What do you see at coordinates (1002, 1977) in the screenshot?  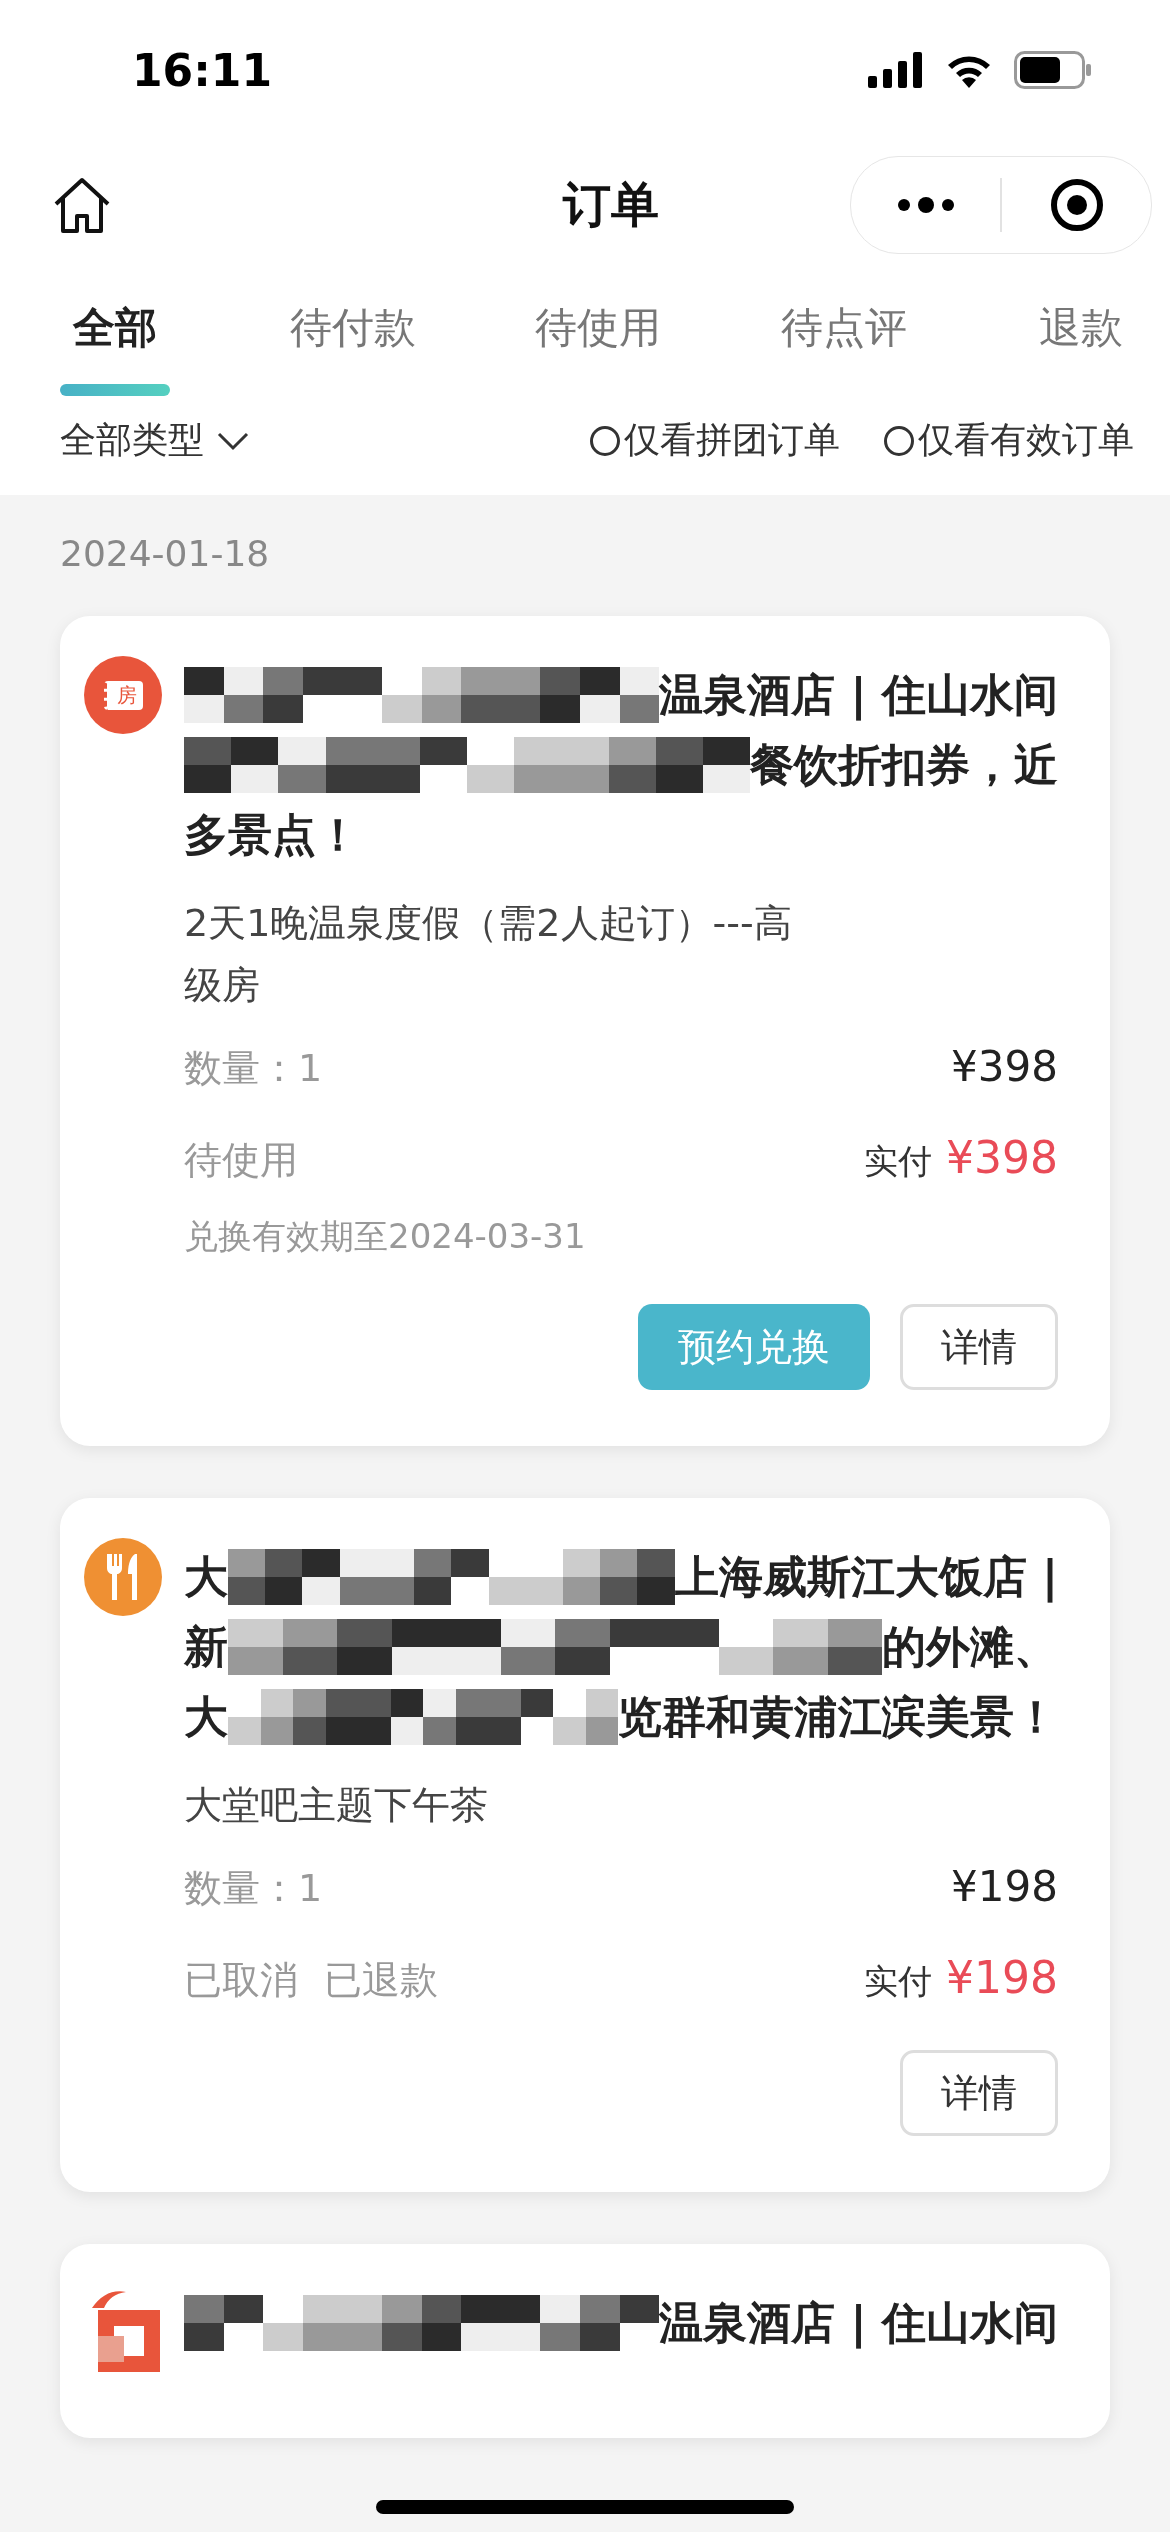 I see `paid-amount: ¥198` at bounding box center [1002, 1977].